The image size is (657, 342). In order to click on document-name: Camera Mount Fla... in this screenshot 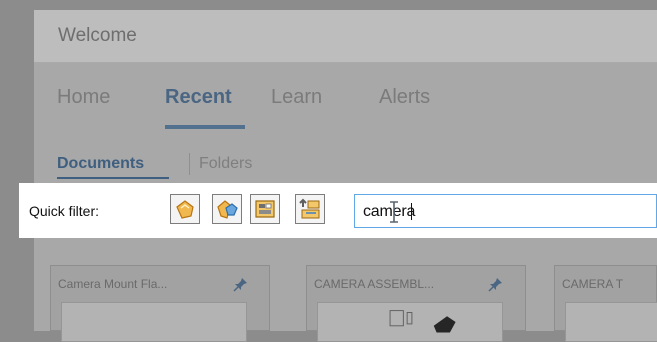, I will do `click(113, 284)`.